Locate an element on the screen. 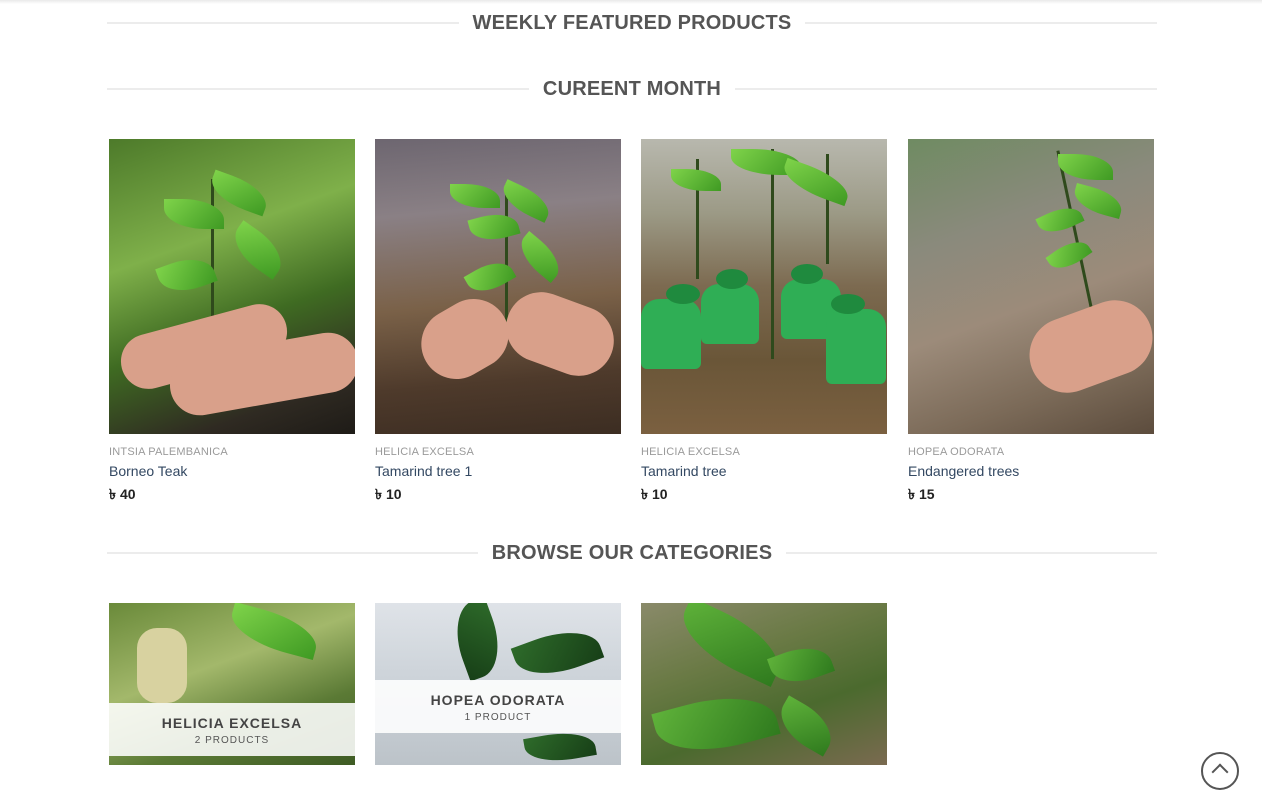  chevron-up-icon is located at coordinates (1220, 772).